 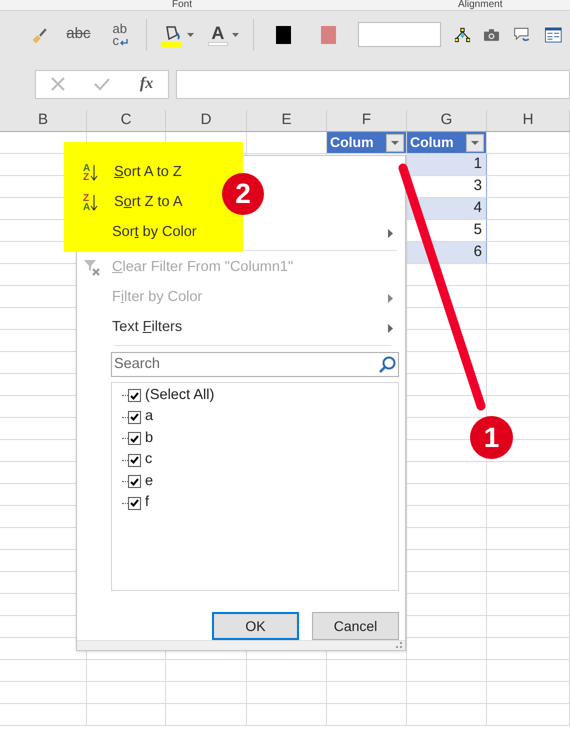 What do you see at coordinates (123, 42) in the screenshot?
I see `return-arrow-icon` at bounding box center [123, 42].